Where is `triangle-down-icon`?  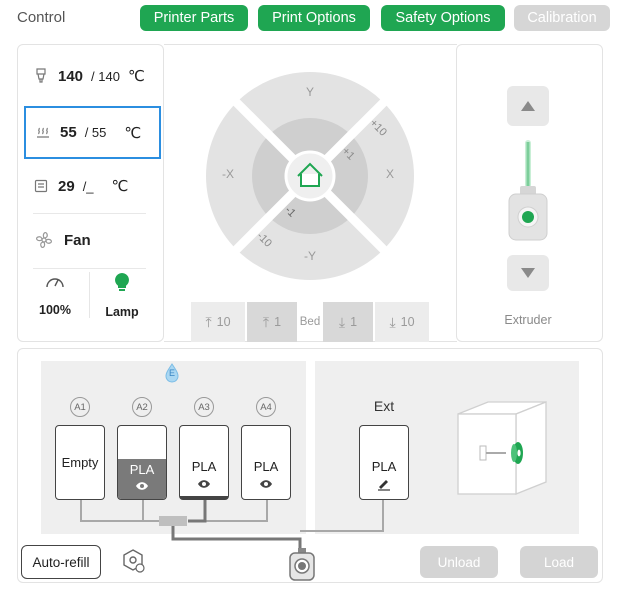
triangle-down-icon is located at coordinates (528, 273).